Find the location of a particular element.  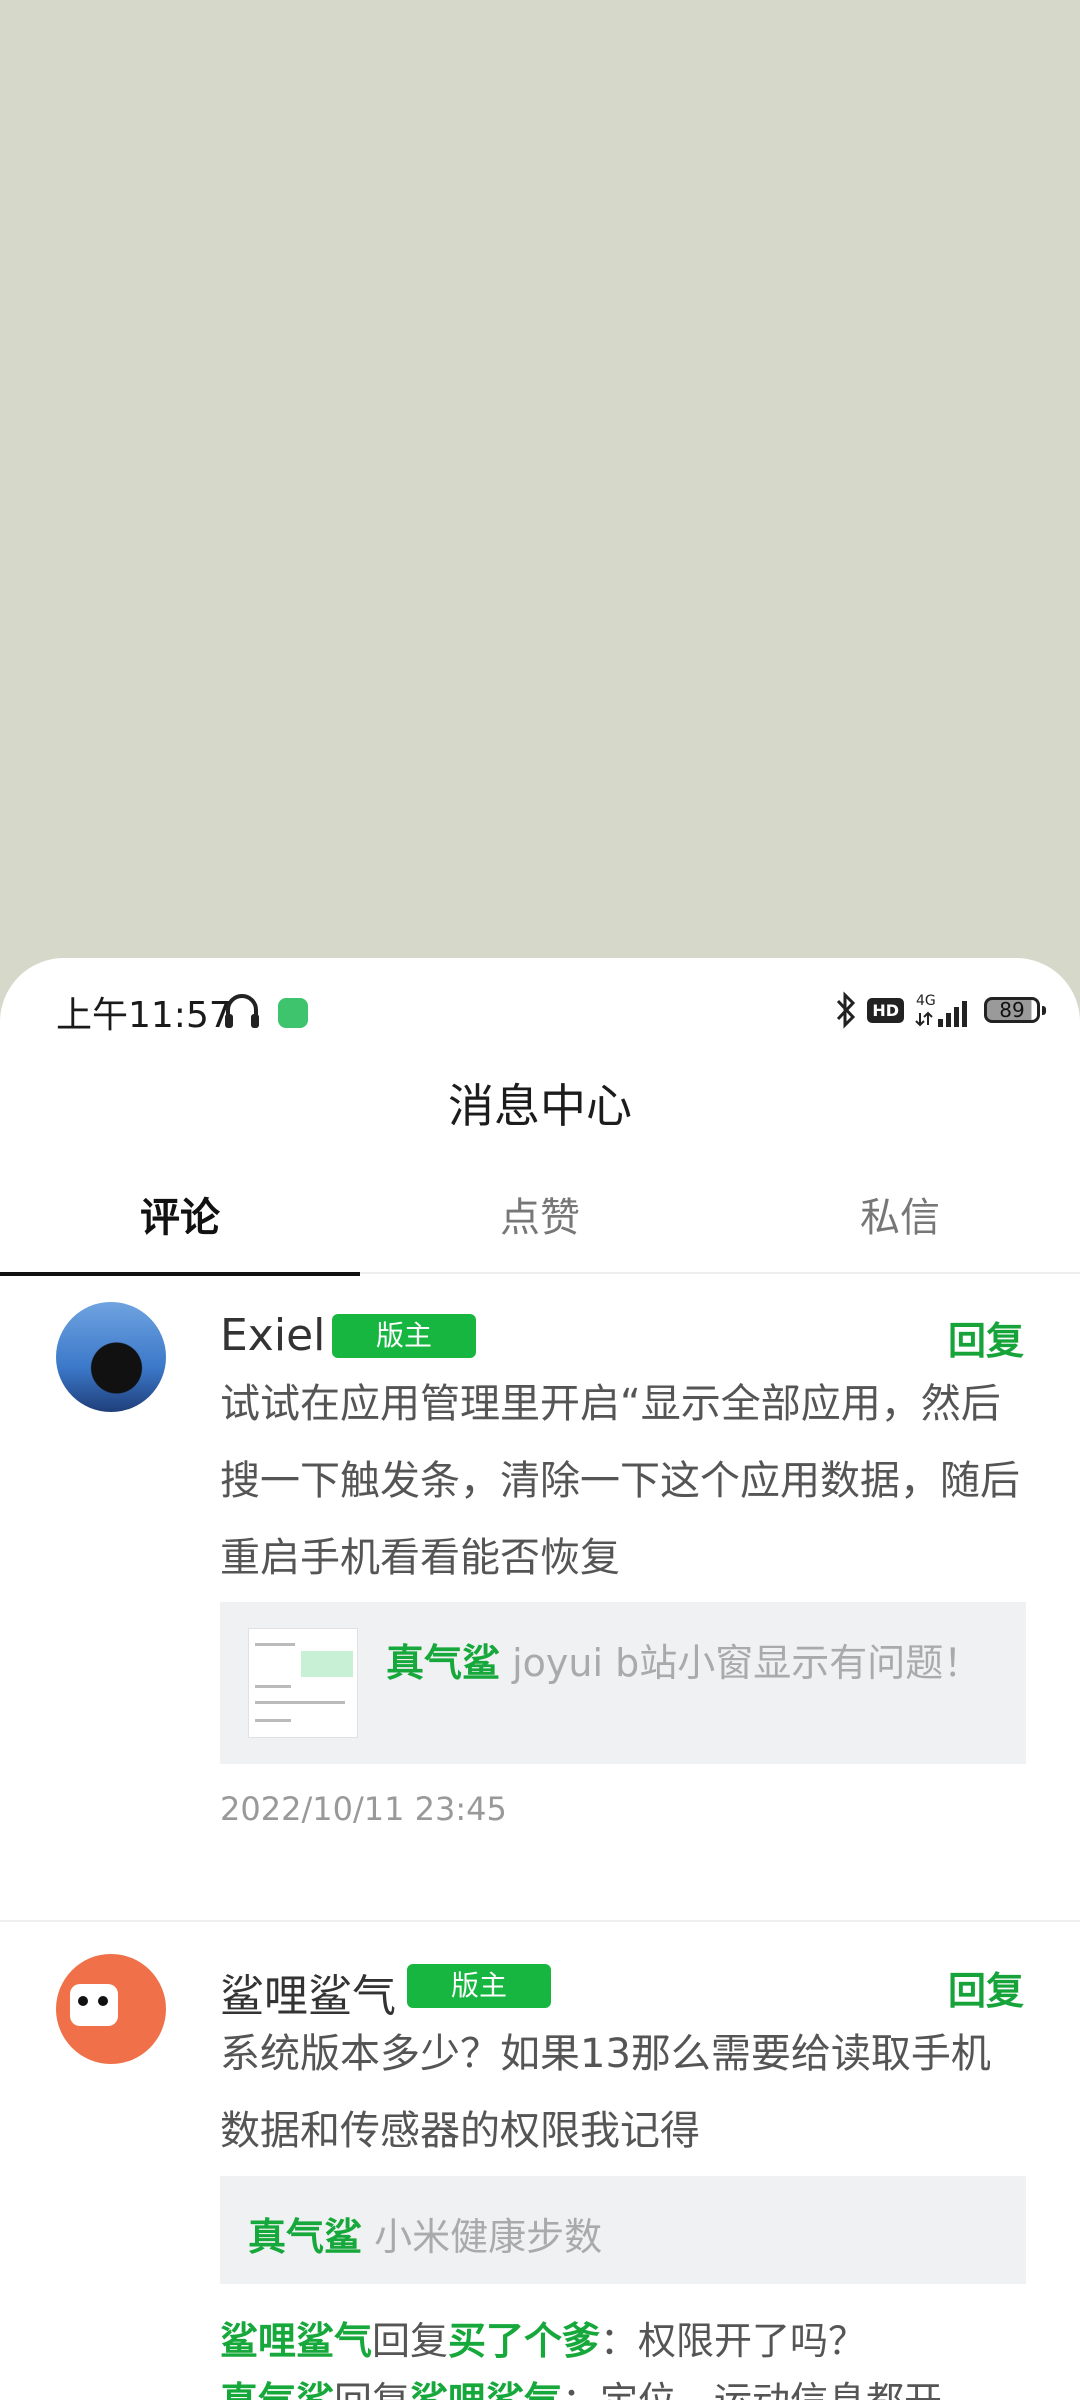

tab-comments: 评论 is located at coordinates (180, 1223).